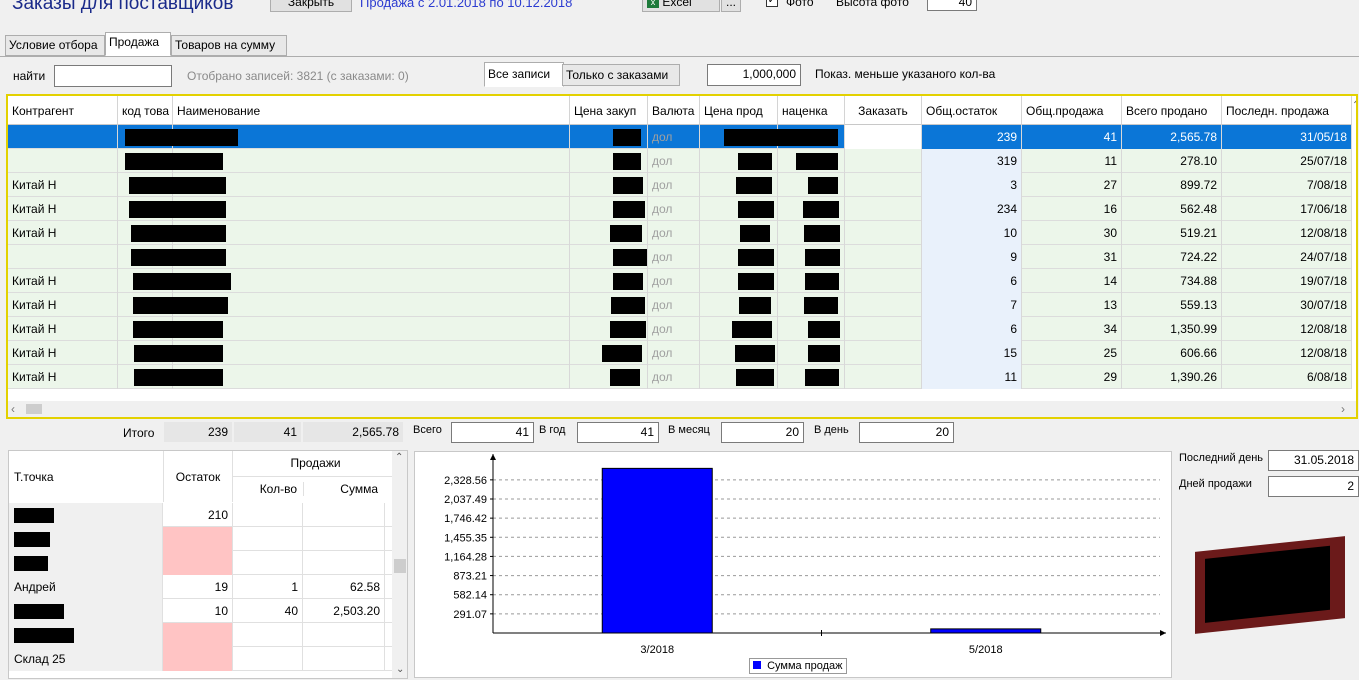 This screenshot has height=680, width=1359. I want to click on year-input: 41, so click(618, 432).